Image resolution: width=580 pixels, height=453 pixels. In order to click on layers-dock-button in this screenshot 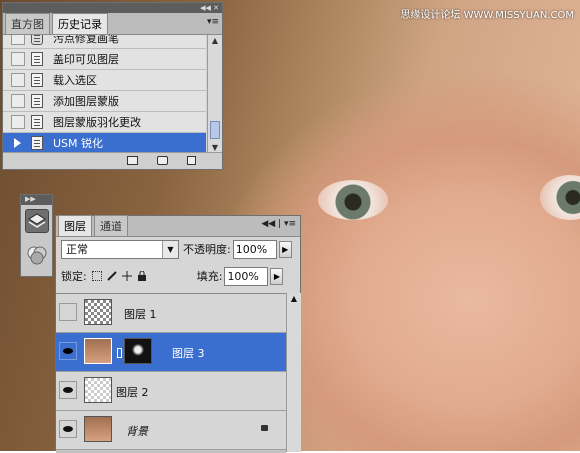, I will do `click(37, 221)`.